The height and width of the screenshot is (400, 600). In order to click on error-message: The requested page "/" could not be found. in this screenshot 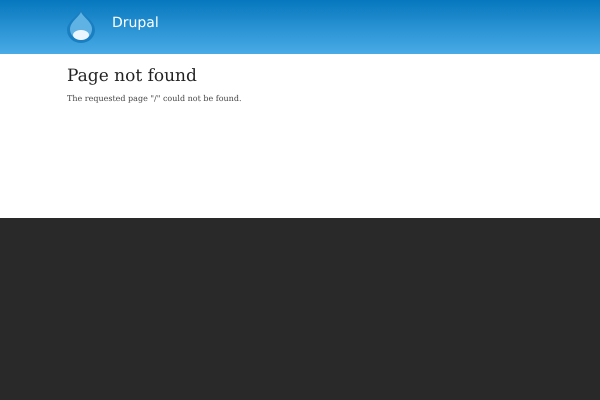, I will do `click(154, 98)`.